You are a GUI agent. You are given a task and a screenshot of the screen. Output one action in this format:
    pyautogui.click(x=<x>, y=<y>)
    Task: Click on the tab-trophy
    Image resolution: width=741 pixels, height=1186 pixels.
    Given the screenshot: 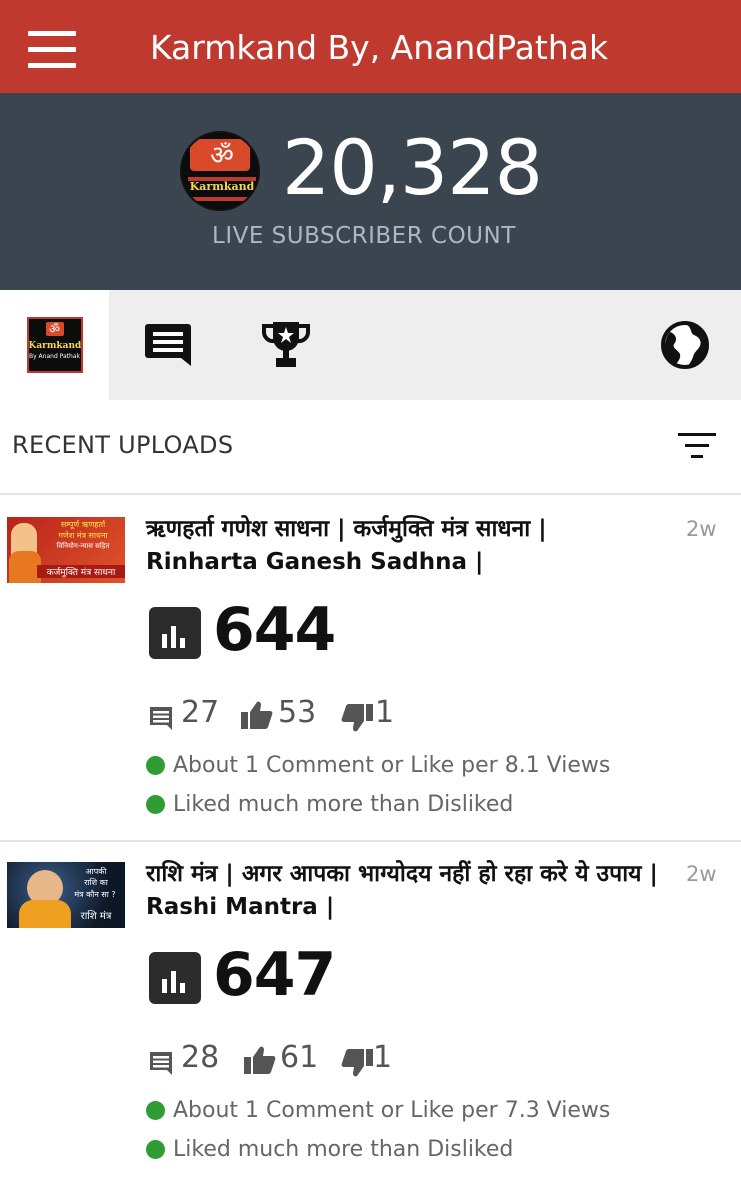 What is the action you would take?
    pyautogui.click(x=286, y=345)
    